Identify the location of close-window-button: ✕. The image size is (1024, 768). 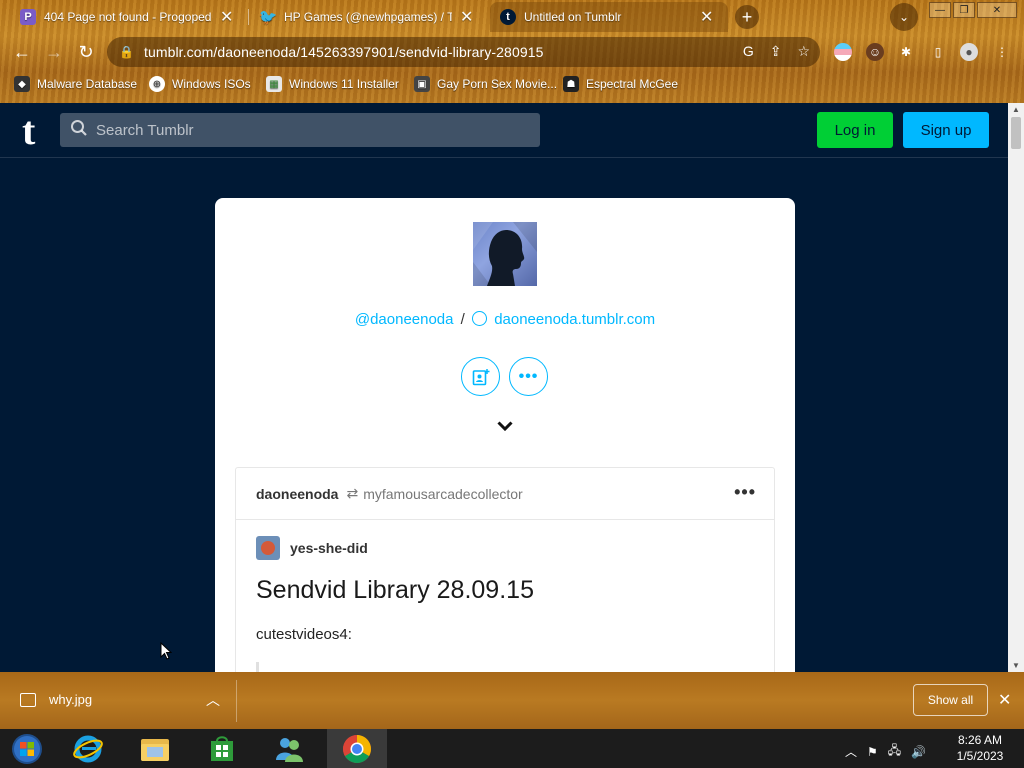
(997, 10).